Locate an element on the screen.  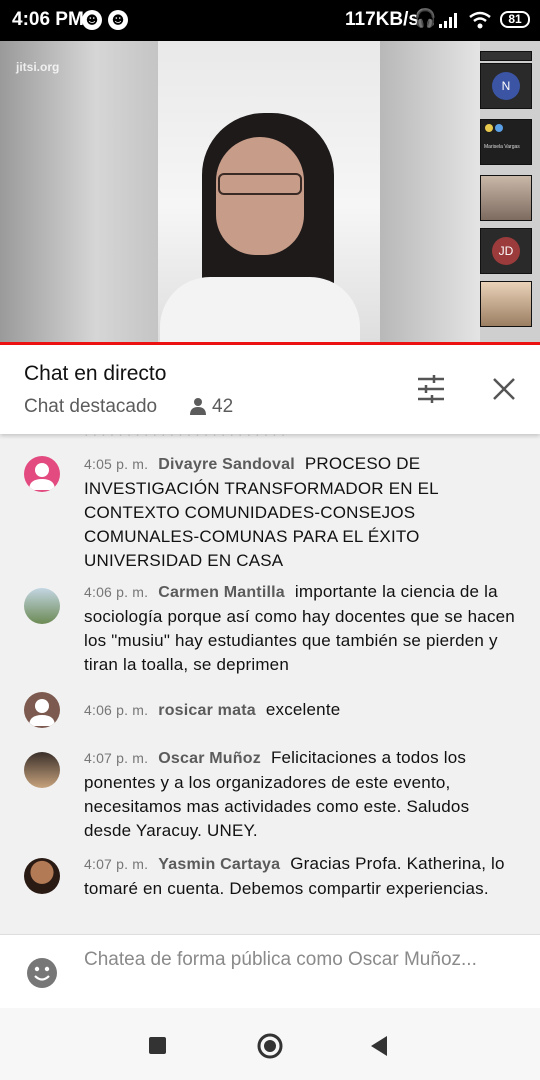
wifi-icon is located at coordinates (480, 20).